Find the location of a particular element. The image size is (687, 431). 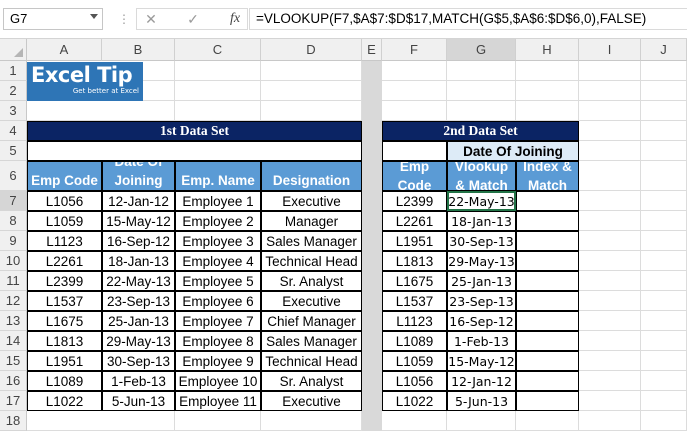

table1-cell: Manager is located at coordinates (311, 221).